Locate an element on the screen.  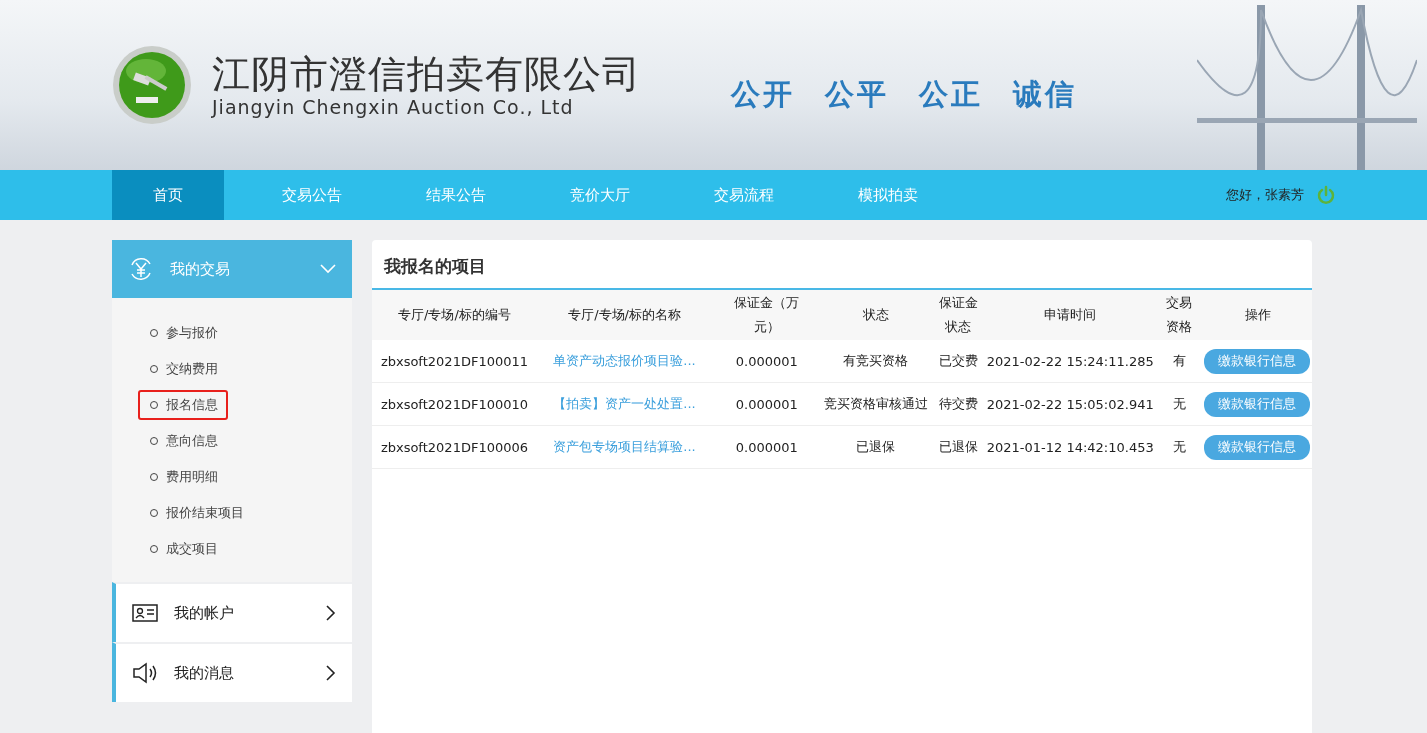
nav-tab: 模拟拍卖 is located at coordinates (888, 195).